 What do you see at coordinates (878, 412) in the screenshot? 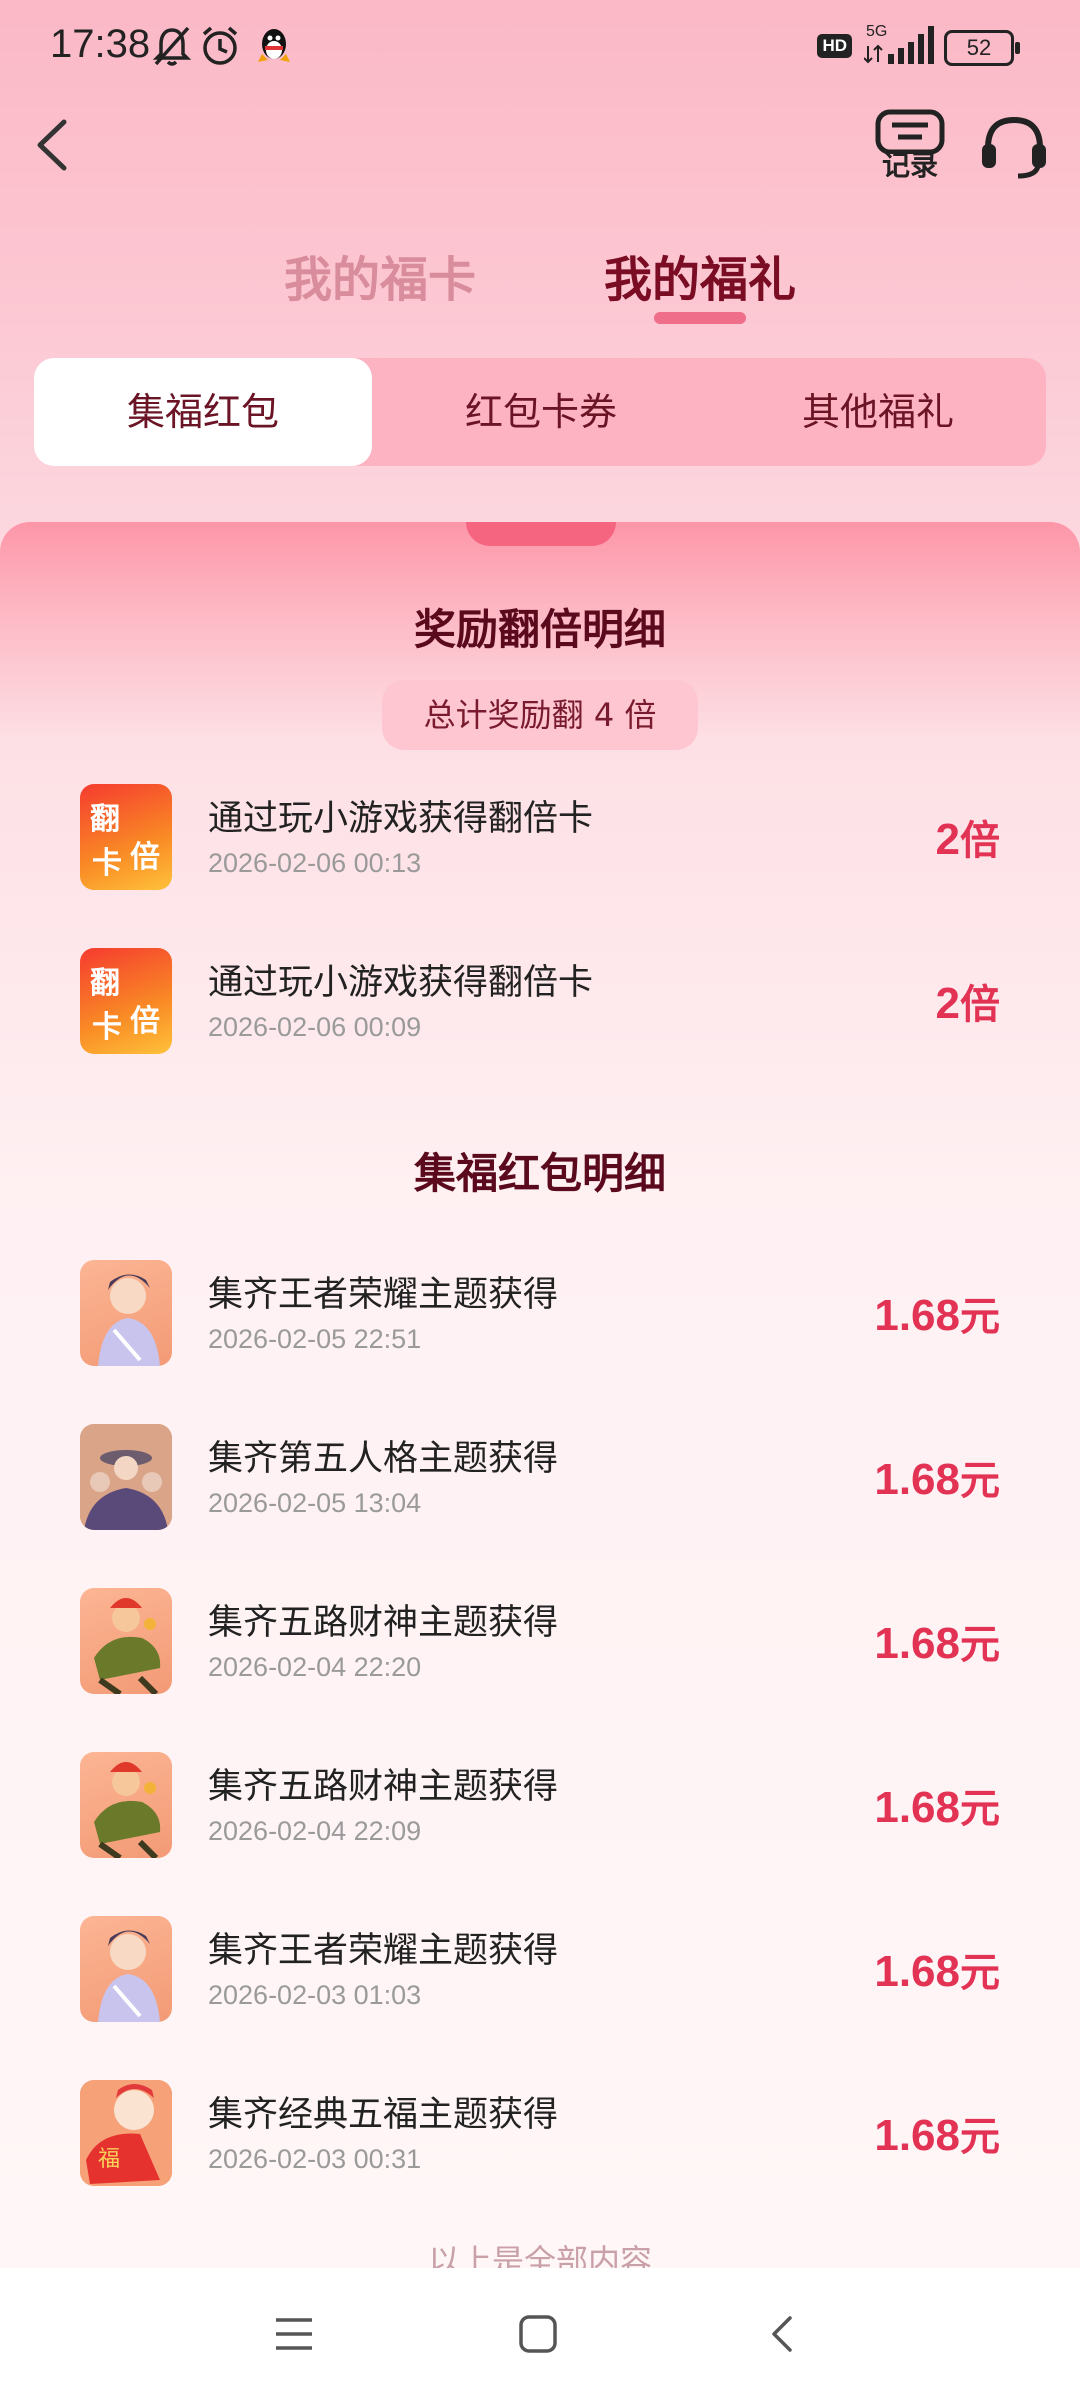
I see `segment-other-gifts: 其他福礼` at bounding box center [878, 412].